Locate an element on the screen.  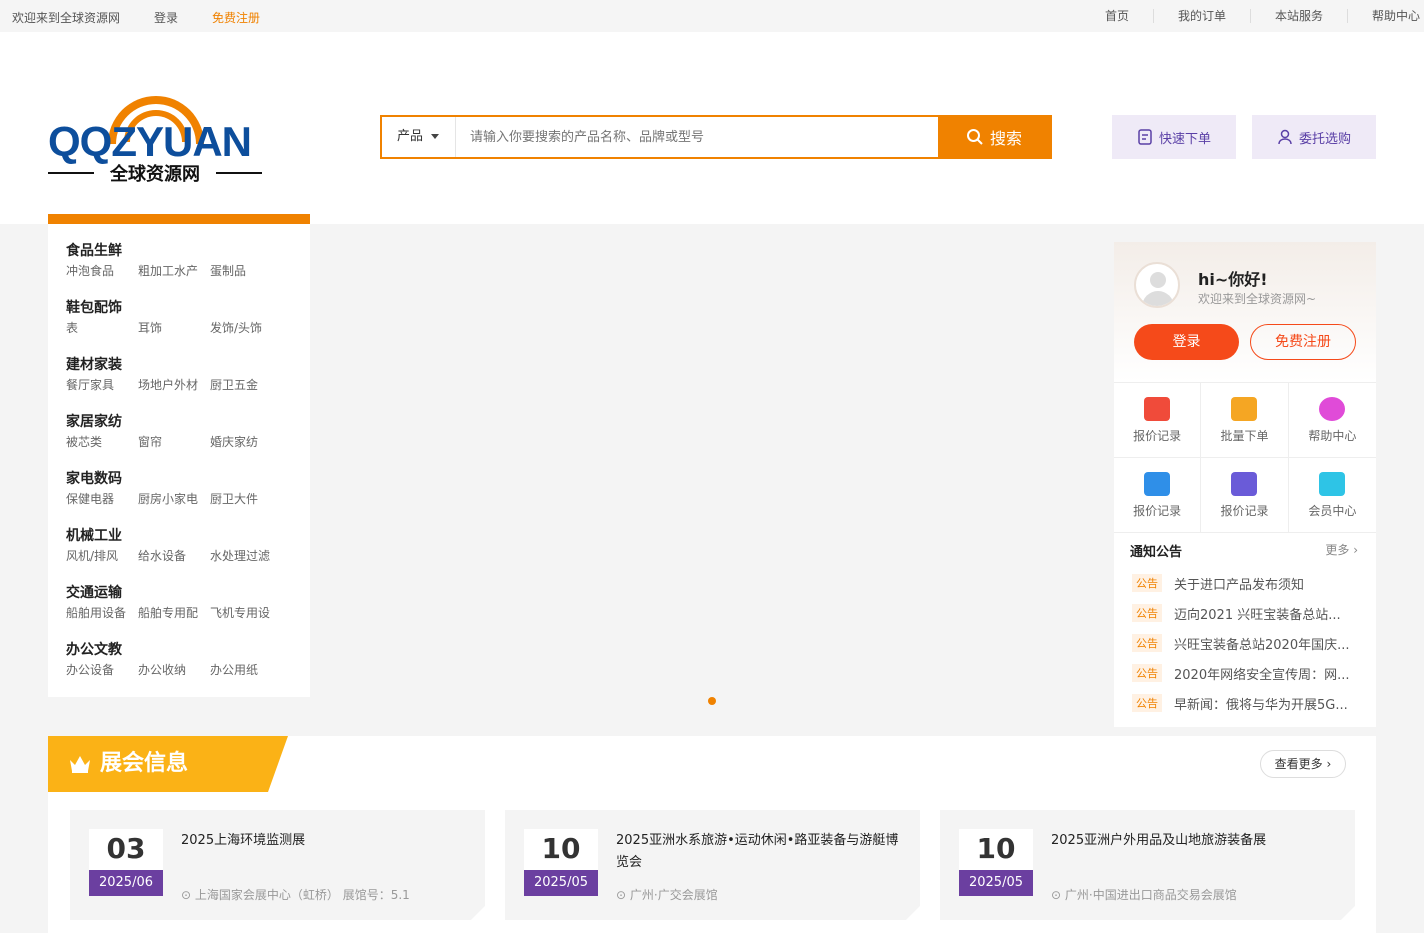
subcategory-link: 餐厅家具 is located at coordinates (102, 384).